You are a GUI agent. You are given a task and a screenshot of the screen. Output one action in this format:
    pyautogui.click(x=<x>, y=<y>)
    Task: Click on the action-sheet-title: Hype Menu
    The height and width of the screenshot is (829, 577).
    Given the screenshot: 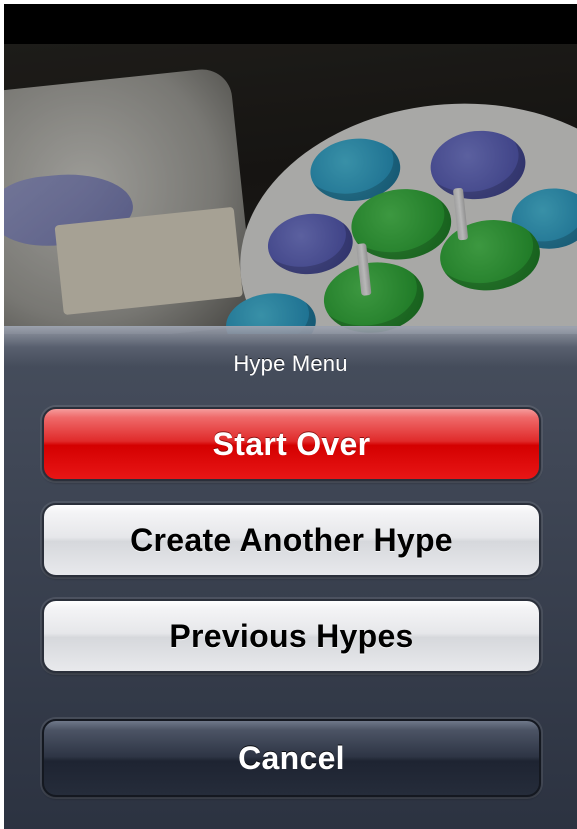 What is the action you would take?
    pyautogui.click(x=290, y=363)
    